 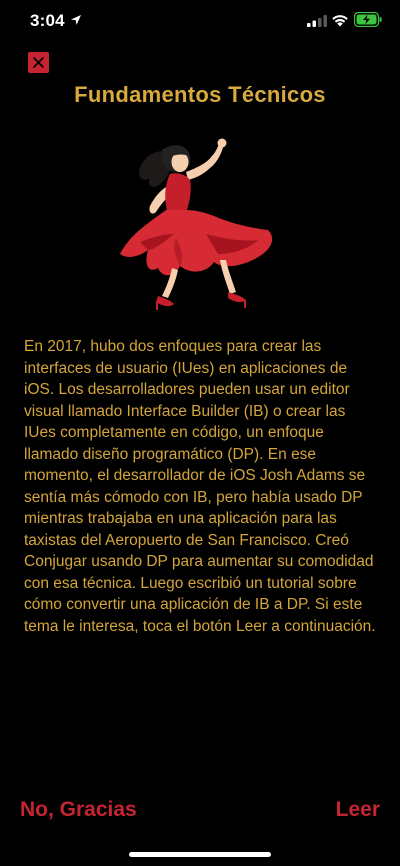 I want to click on close-icon, so click(x=38, y=62).